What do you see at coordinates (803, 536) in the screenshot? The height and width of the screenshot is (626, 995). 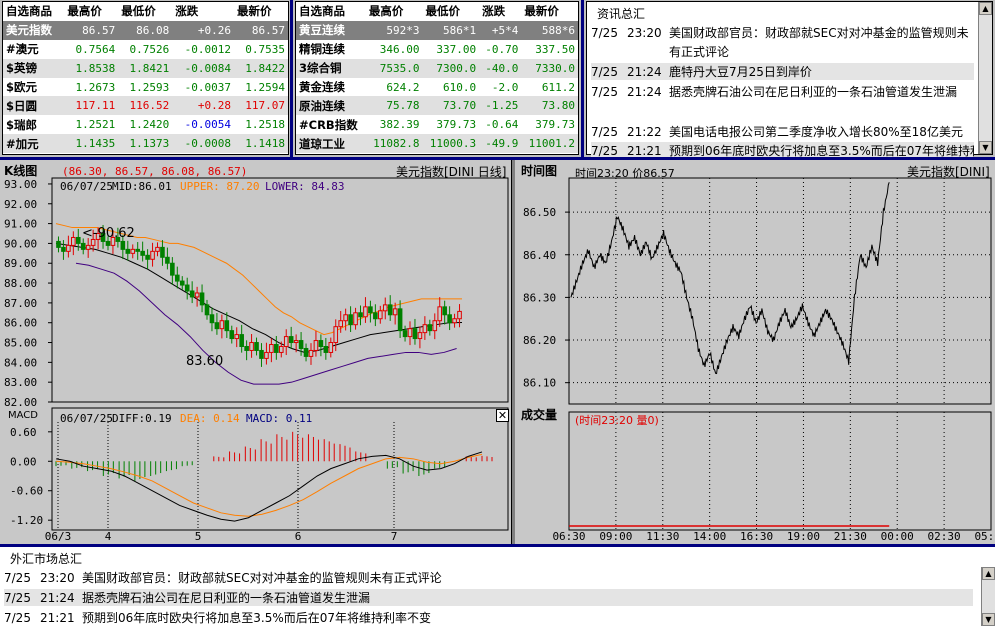 I see `x-tick-label: 19:00` at bounding box center [803, 536].